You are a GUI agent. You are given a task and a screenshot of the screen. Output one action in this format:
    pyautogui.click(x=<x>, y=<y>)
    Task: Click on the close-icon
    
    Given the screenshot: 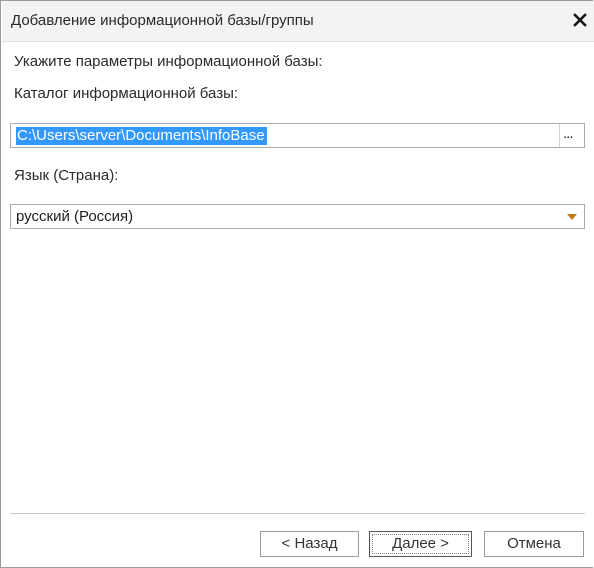 What is the action you would take?
    pyautogui.click(x=580, y=20)
    